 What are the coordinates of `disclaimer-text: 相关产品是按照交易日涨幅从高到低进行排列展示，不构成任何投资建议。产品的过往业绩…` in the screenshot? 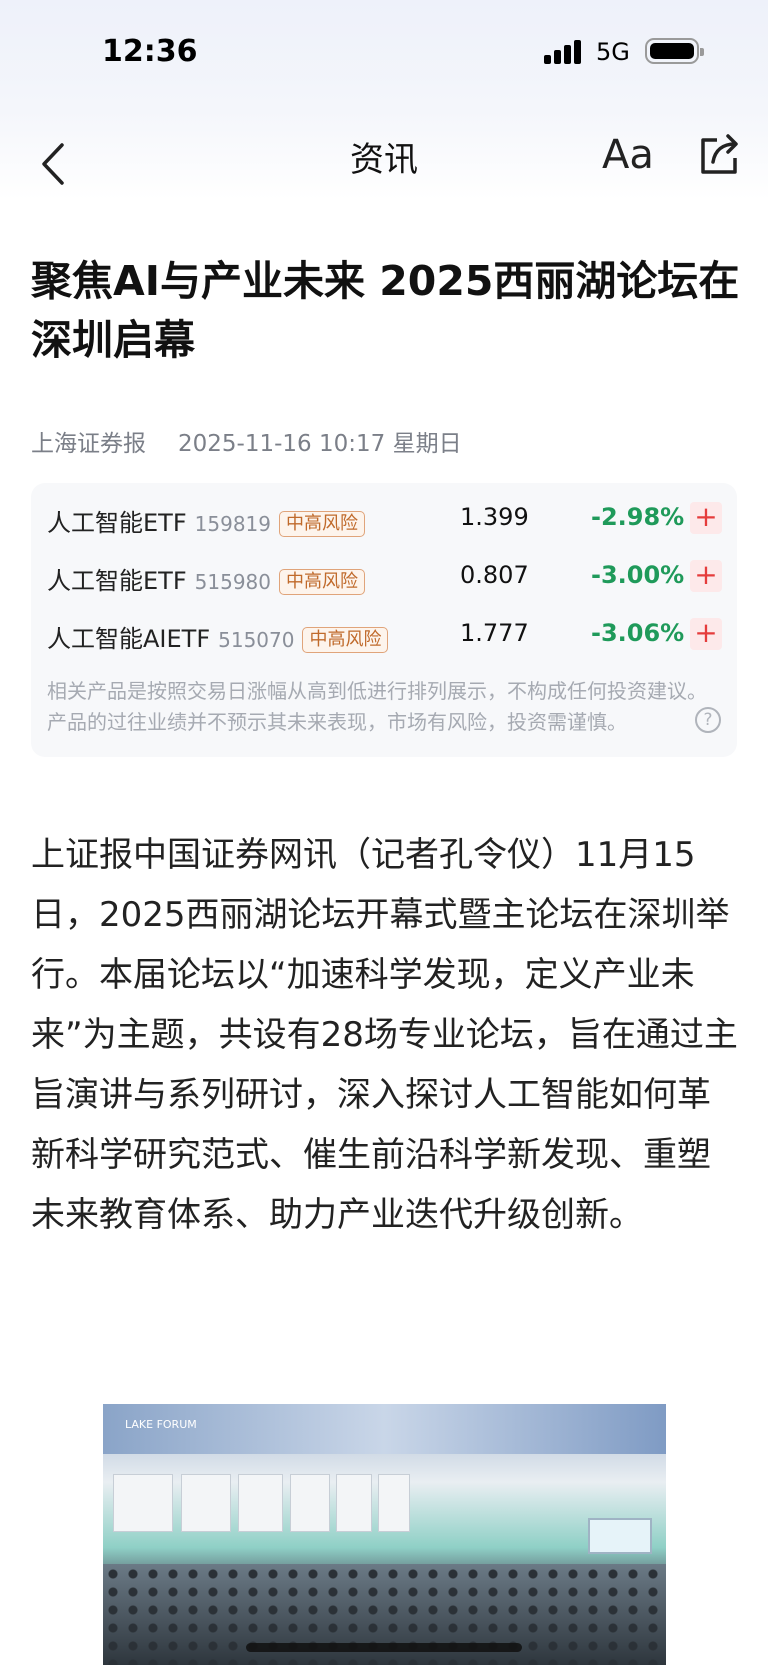 It's located at (377, 706).